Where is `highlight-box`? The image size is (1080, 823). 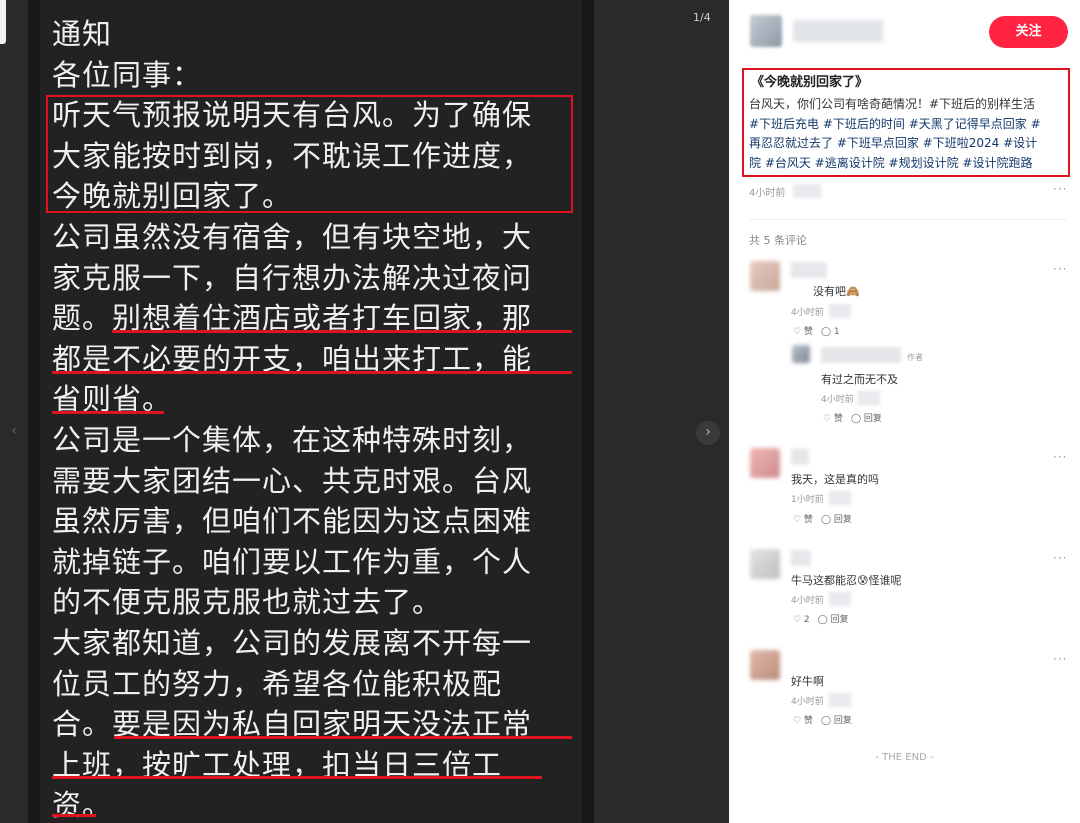
highlight-box is located at coordinates (309, 154).